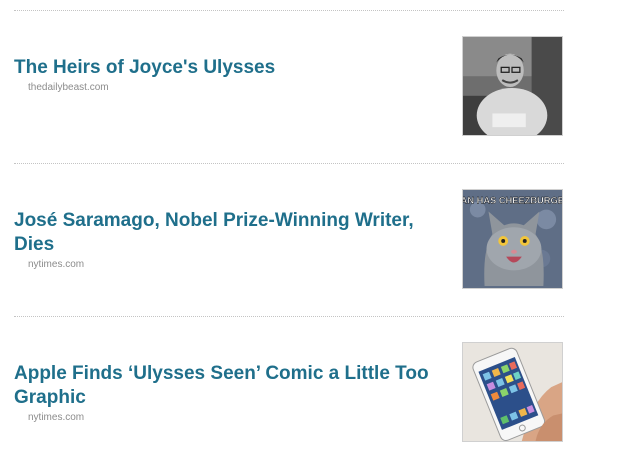  I want to click on lolcat-photo-icon: I CAN HAS CHEEZBURGER?, so click(512, 239).